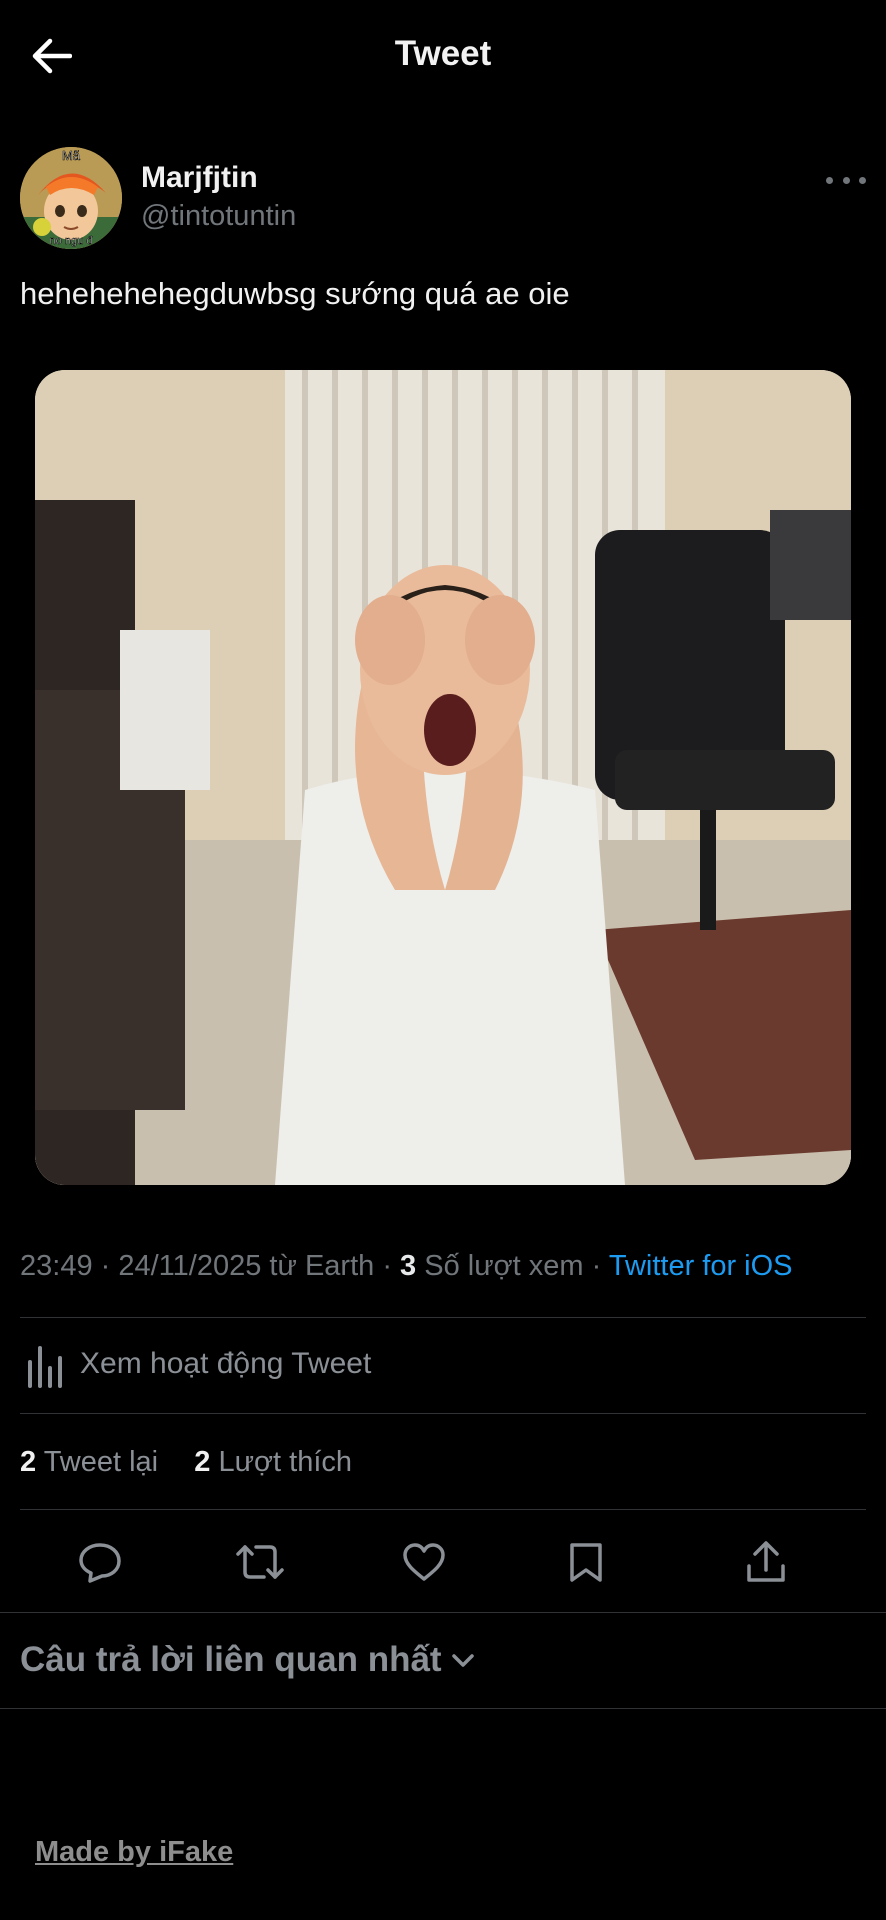 This screenshot has height=1920, width=886. What do you see at coordinates (285, 1462) in the screenshot?
I see `likes-label: Lượt thích` at bounding box center [285, 1462].